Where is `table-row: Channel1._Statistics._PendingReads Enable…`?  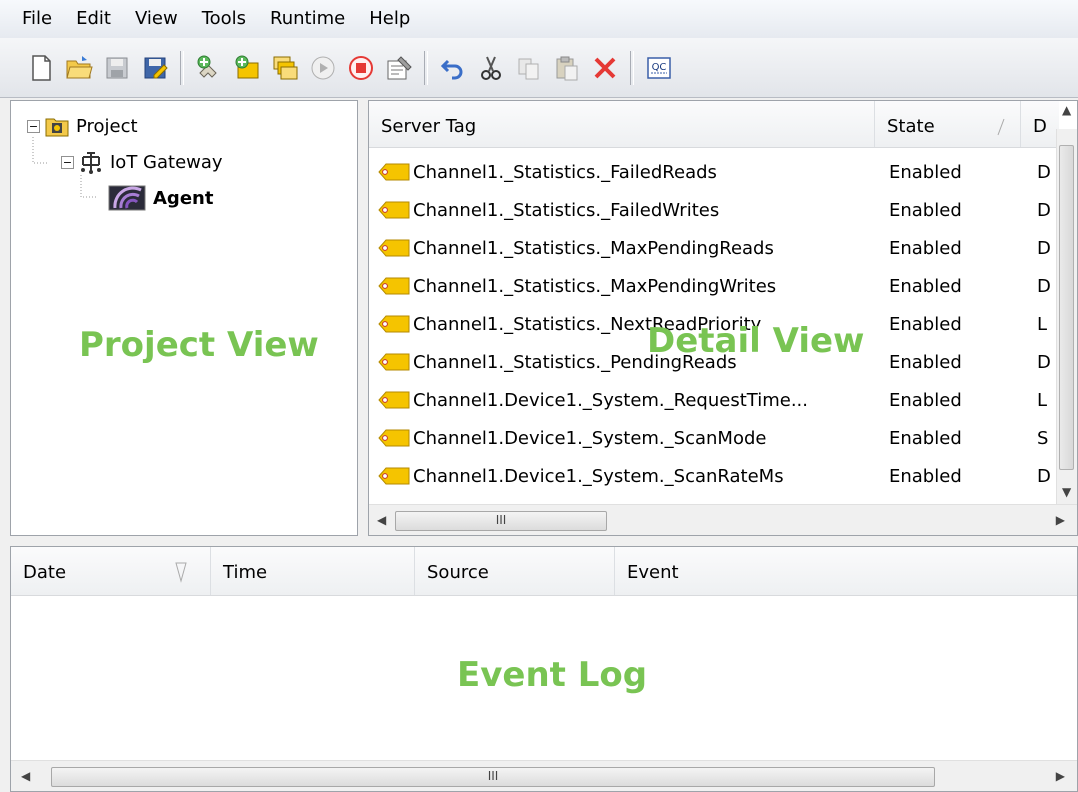
table-row: Channel1._Statistics._PendingReads Enable… is located at coordinates (710, 362).